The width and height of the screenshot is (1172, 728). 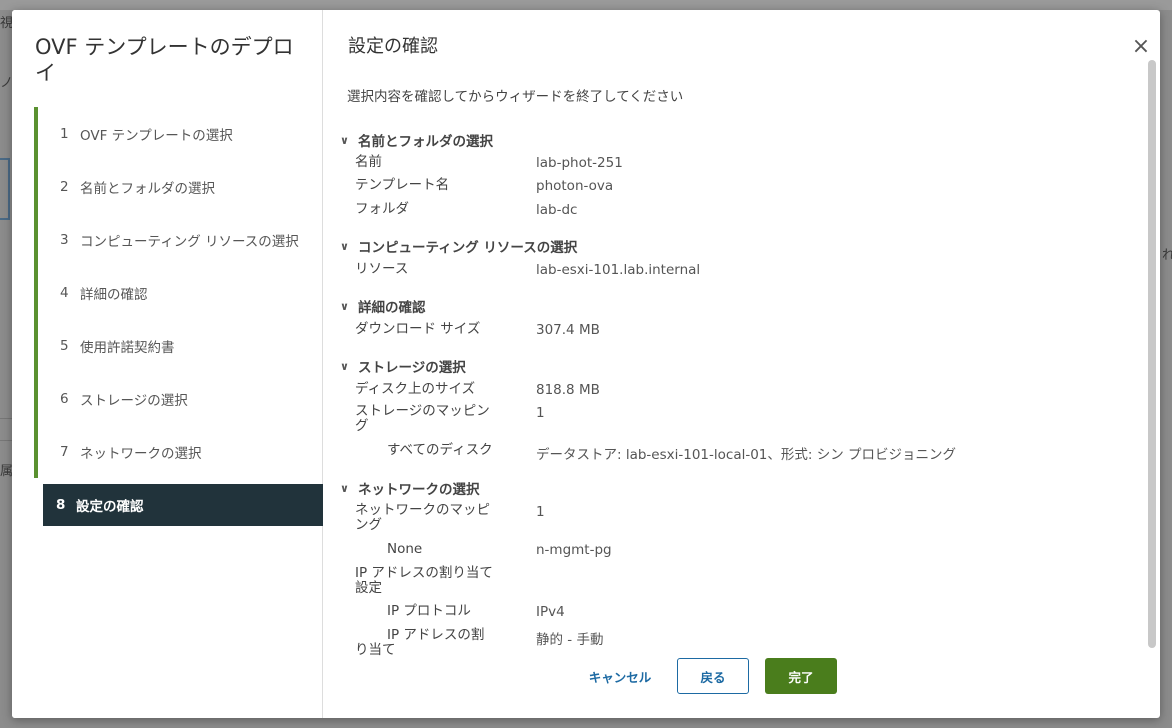 What do you see at coordinates (147, 188) in the screenshot?
I see `step-label: 名前とフォルダの選択` at bounding box center [147, 188].